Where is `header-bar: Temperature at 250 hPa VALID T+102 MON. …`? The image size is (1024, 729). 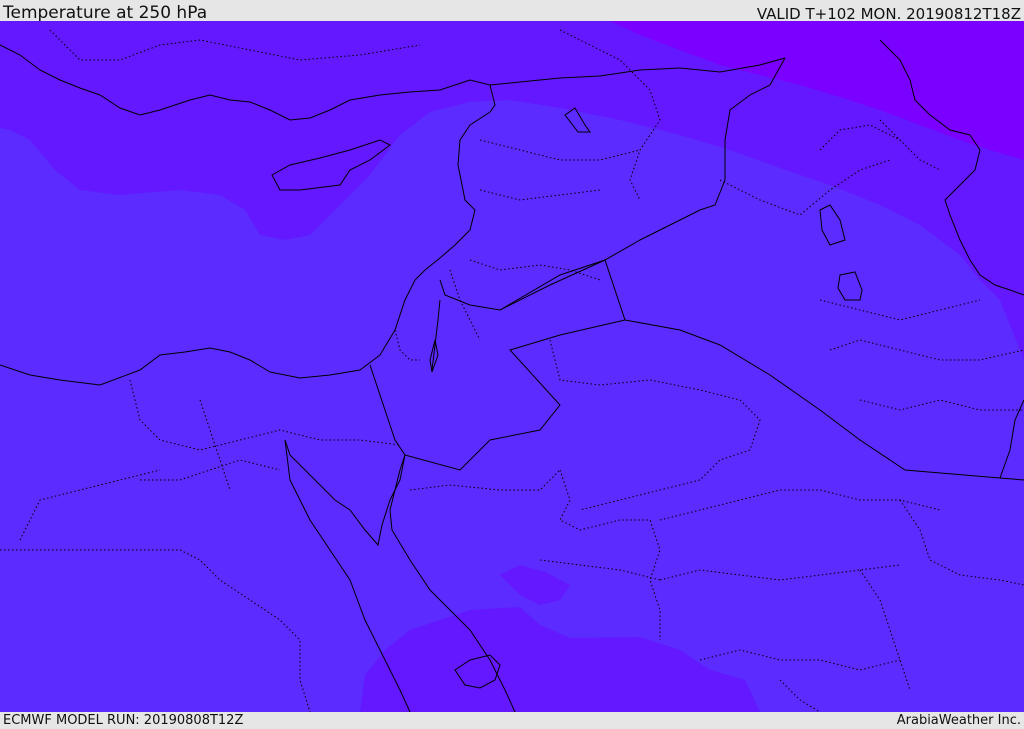
header-bar: Temperature at 250 hPa VALID T+102 MON. … is located at coordinates (512, 11).